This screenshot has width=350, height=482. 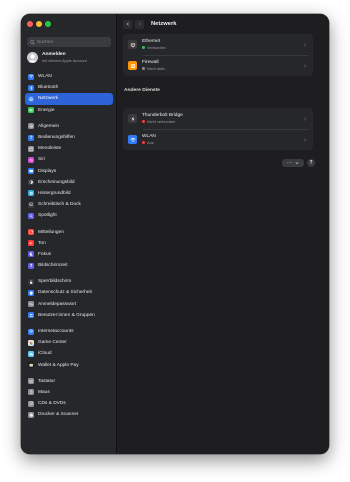 I want to click on appearance-icon, so click(x=31, y=182).